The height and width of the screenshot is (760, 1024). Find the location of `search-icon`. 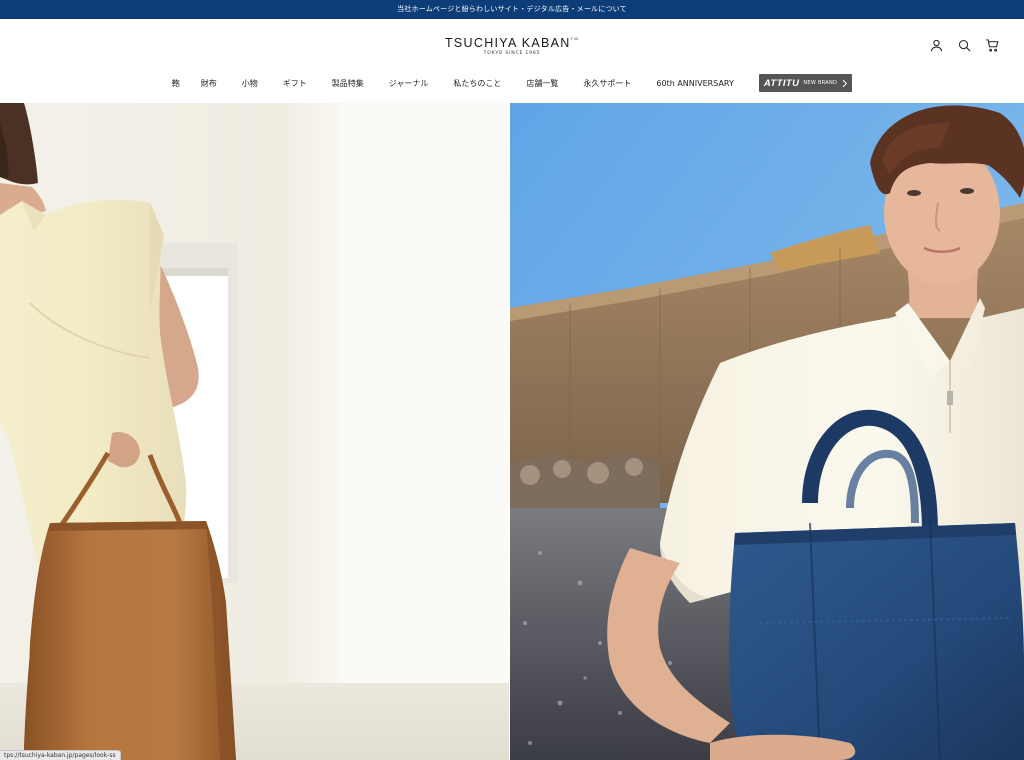

search-icon is located at coordinates (964, 45).